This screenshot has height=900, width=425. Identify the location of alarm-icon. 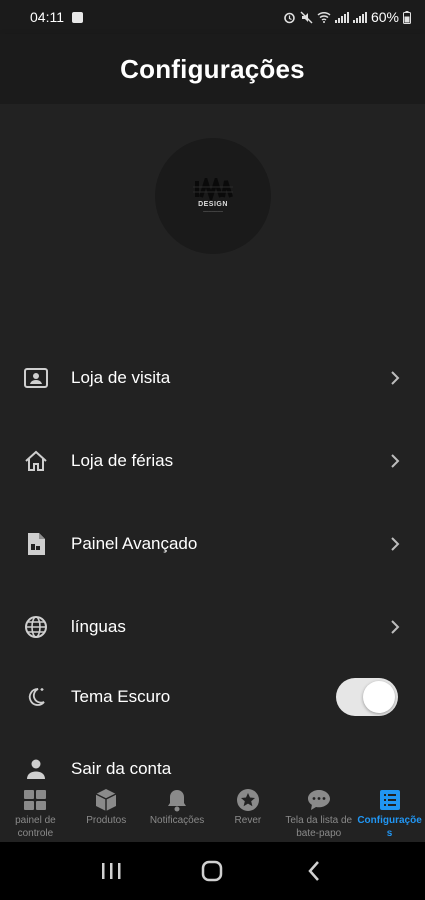
(289, 17).